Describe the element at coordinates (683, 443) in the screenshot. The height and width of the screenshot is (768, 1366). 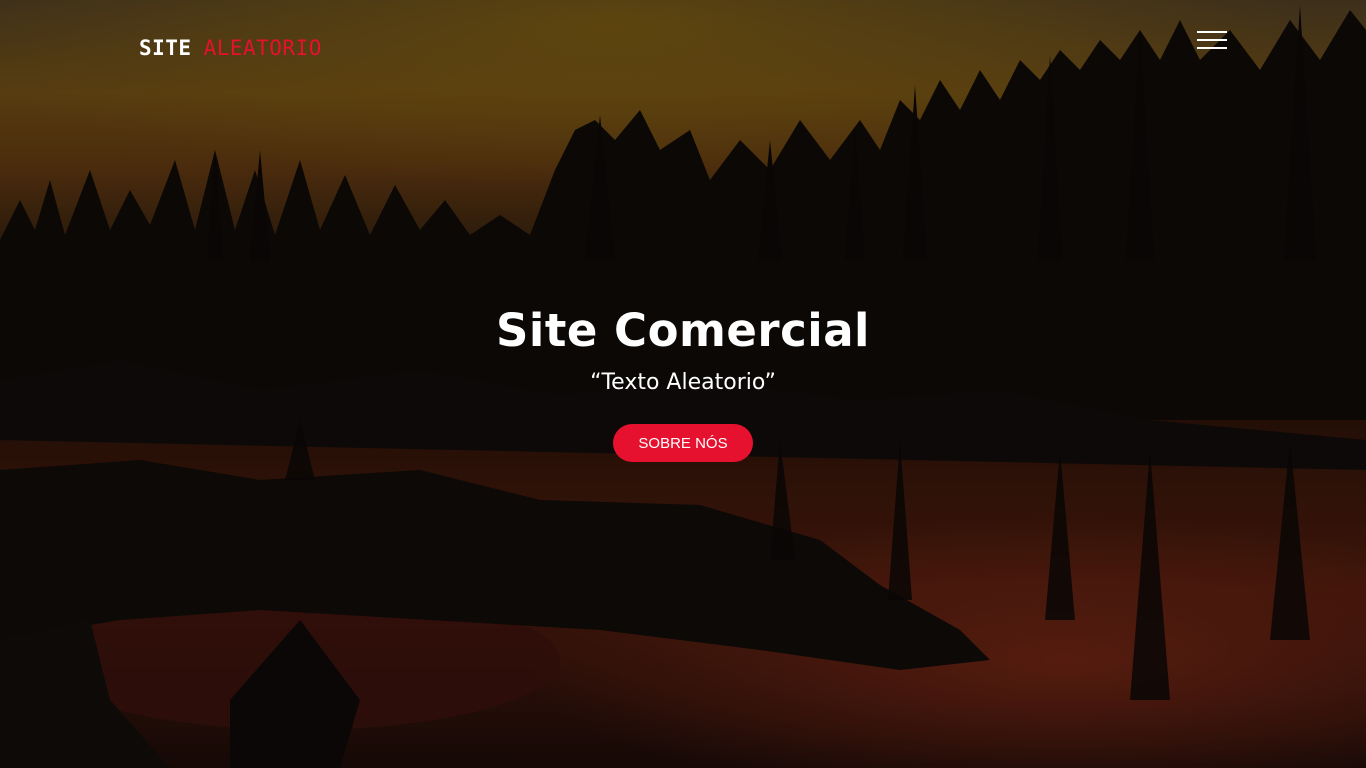
I see `about-us-button: SOBRE NÓS` at that location.